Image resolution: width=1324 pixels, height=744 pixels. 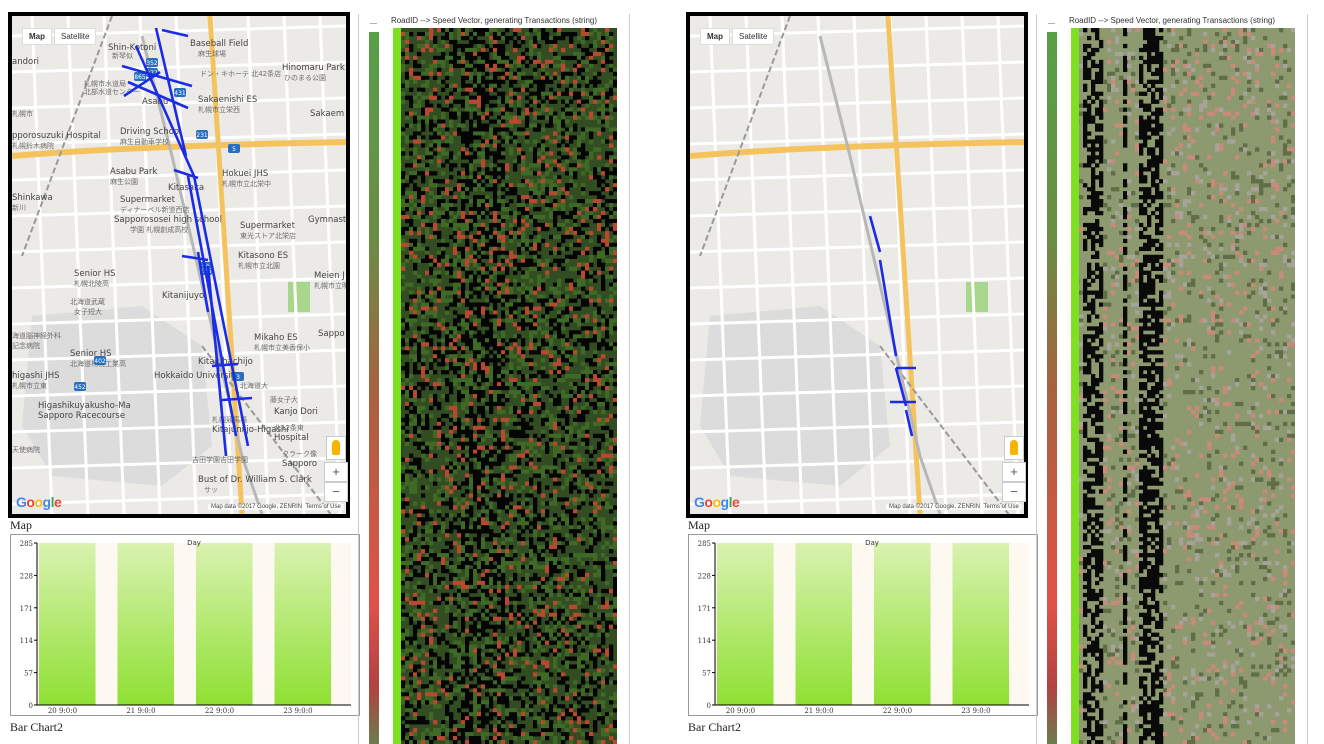 I want to click on map-type-satellite-button: Satellite, so click(x=75, y=36).